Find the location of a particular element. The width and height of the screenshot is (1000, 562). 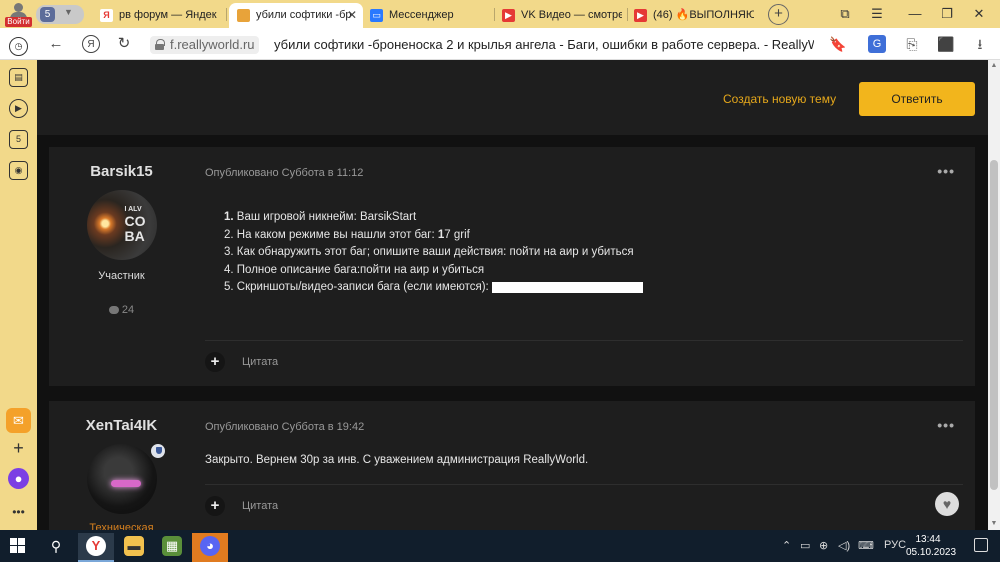

bookmark-icon: 🔖 is located at coordinates (838, 44).